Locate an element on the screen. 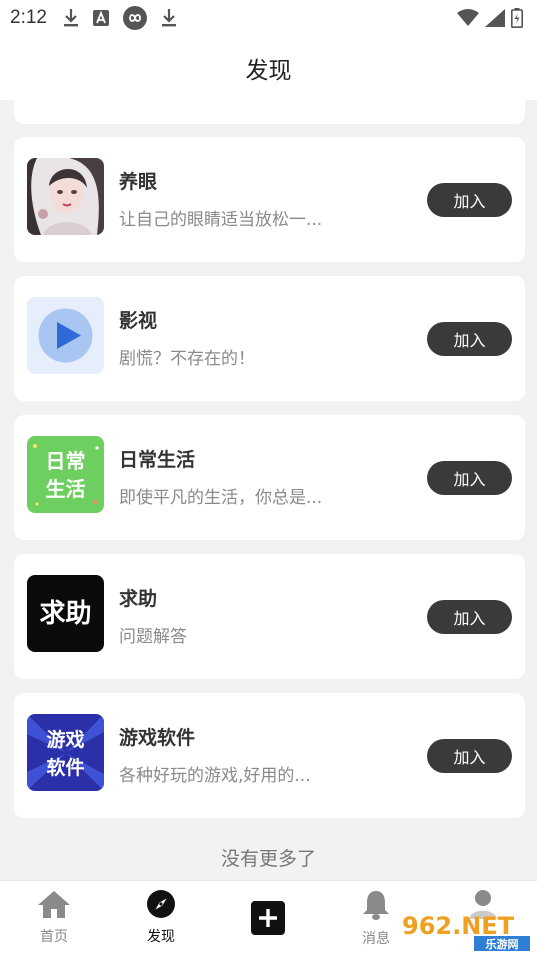 Image resolution: width=537 pixels, height=956 pixels. card-title: 养眼 is located at coordinates (138, 182).